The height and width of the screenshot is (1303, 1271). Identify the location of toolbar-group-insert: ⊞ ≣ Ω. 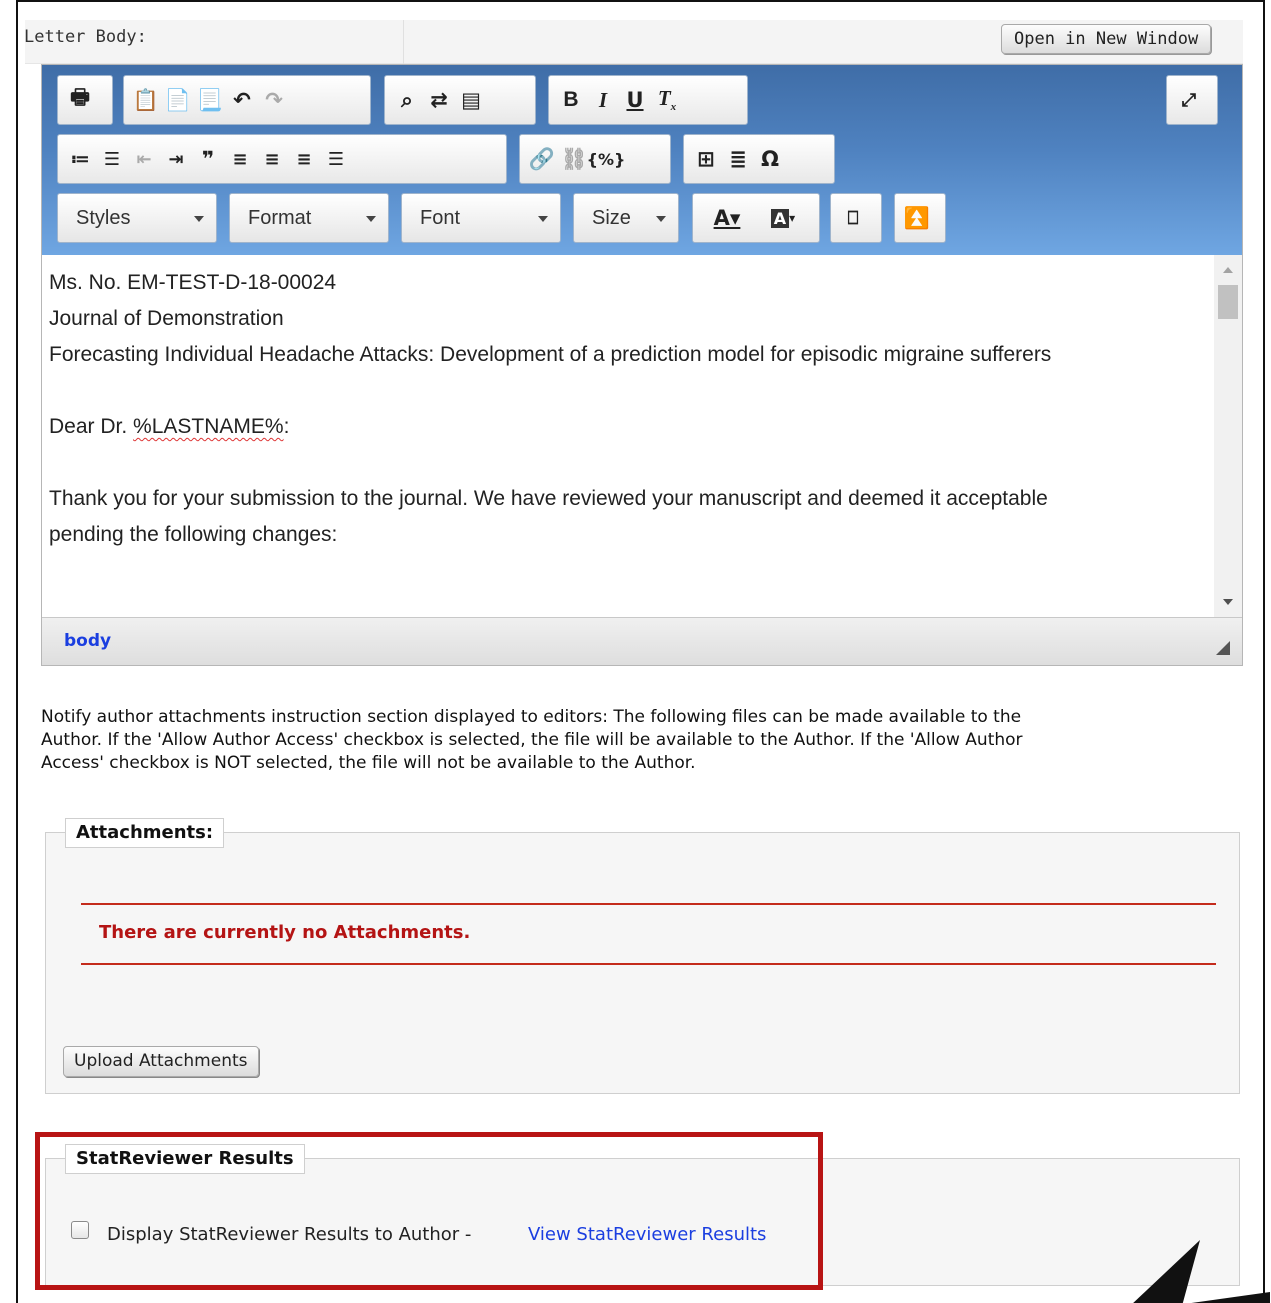
(759, 159).